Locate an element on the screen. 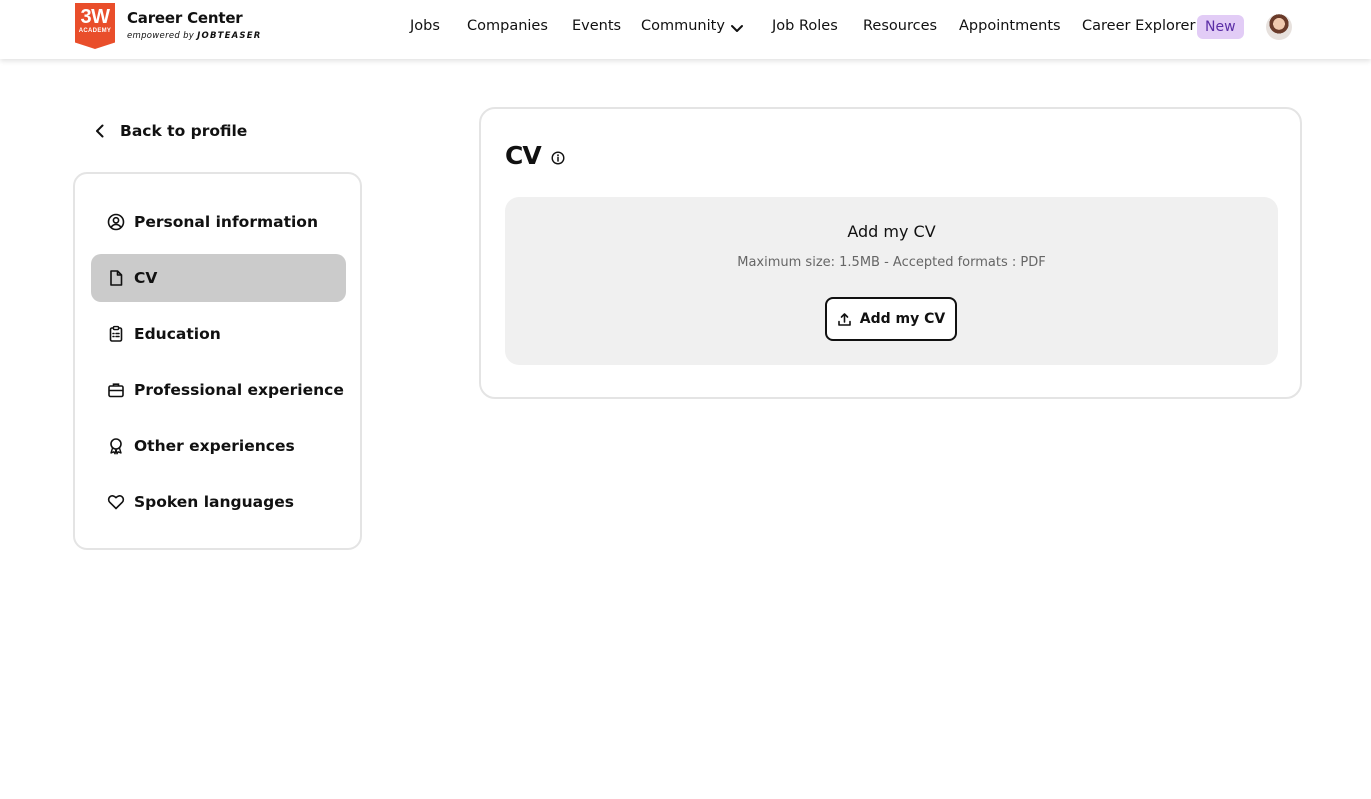 This screenshot has height=799, width=1371. sidebar-item-professional-experience: Professional experience is located at coordinates (218, 390).